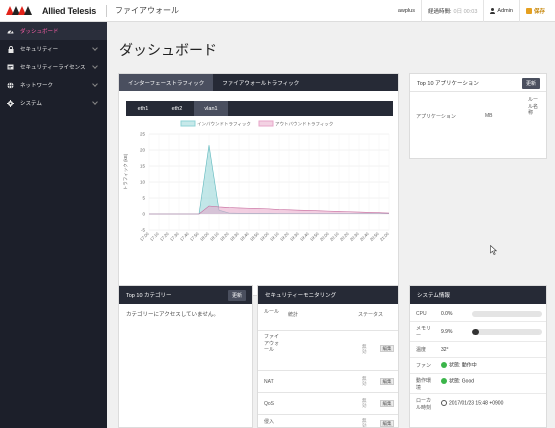  I want to click on fan-row: ファン 状態: 動作中, so click(478, 366).